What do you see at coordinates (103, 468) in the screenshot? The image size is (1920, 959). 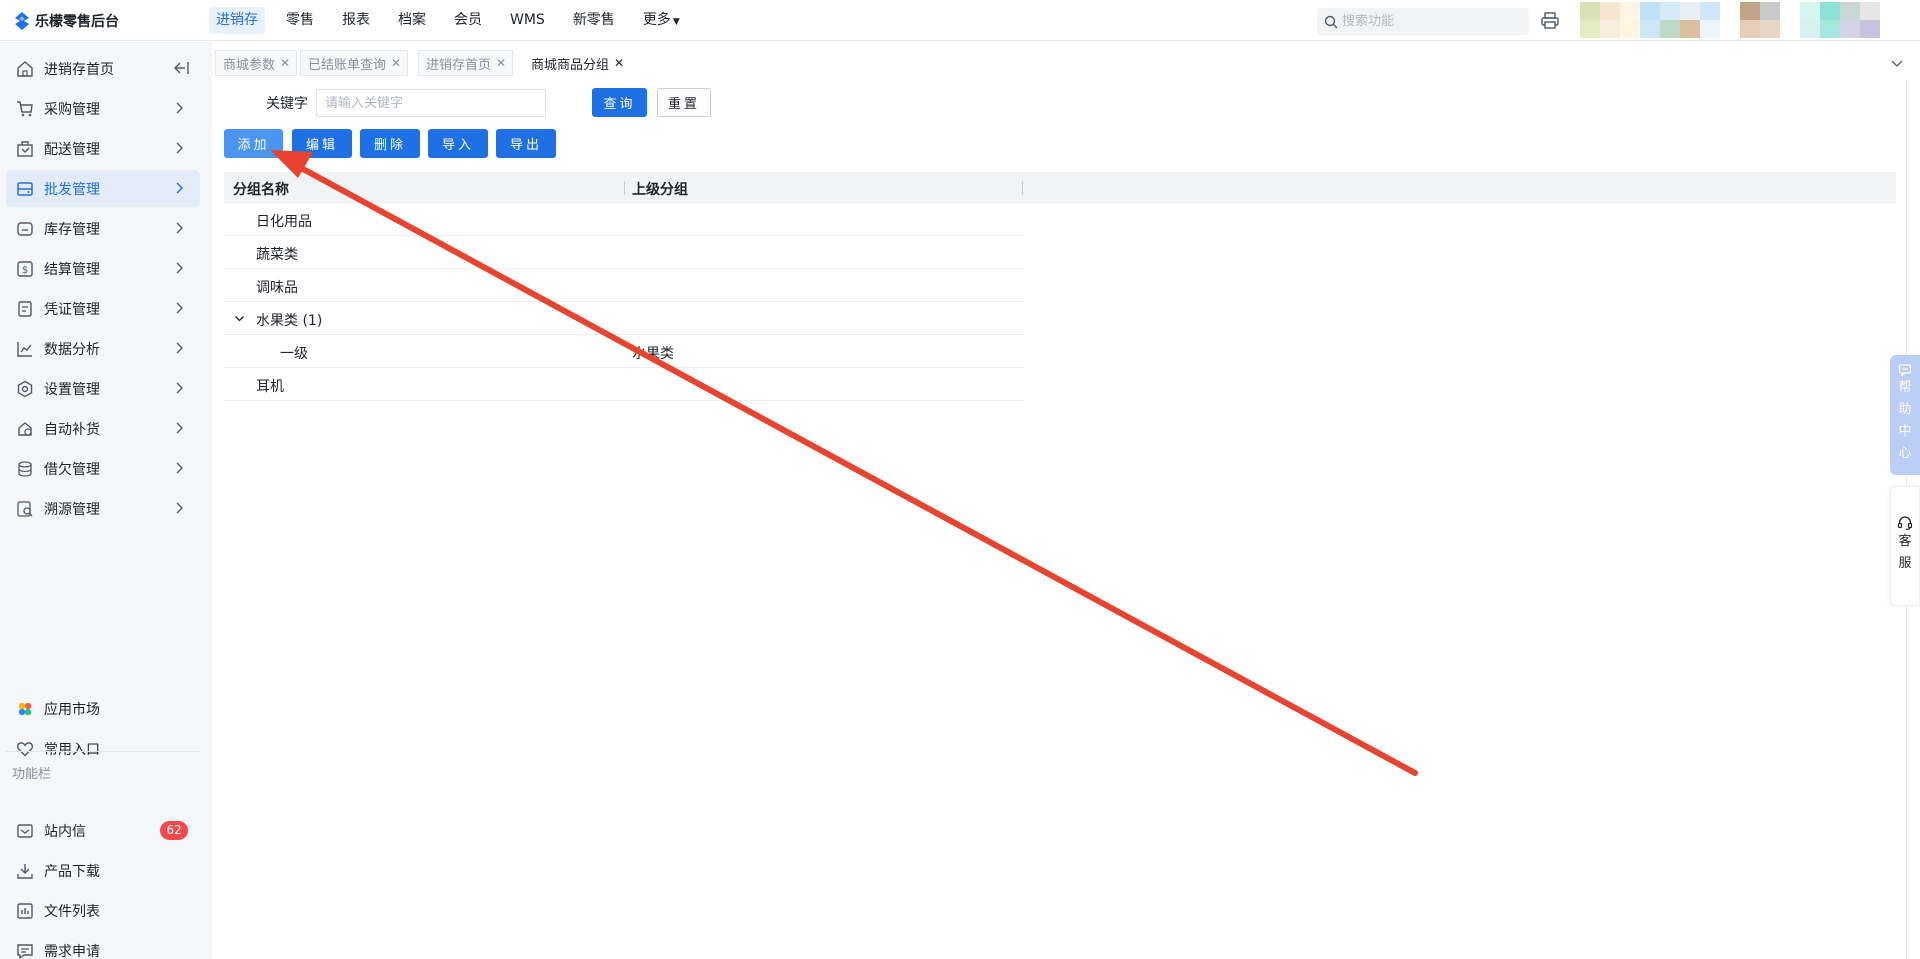 I see `sidebar-item-debt: 借欠管理` at bounding box center [103, 468].